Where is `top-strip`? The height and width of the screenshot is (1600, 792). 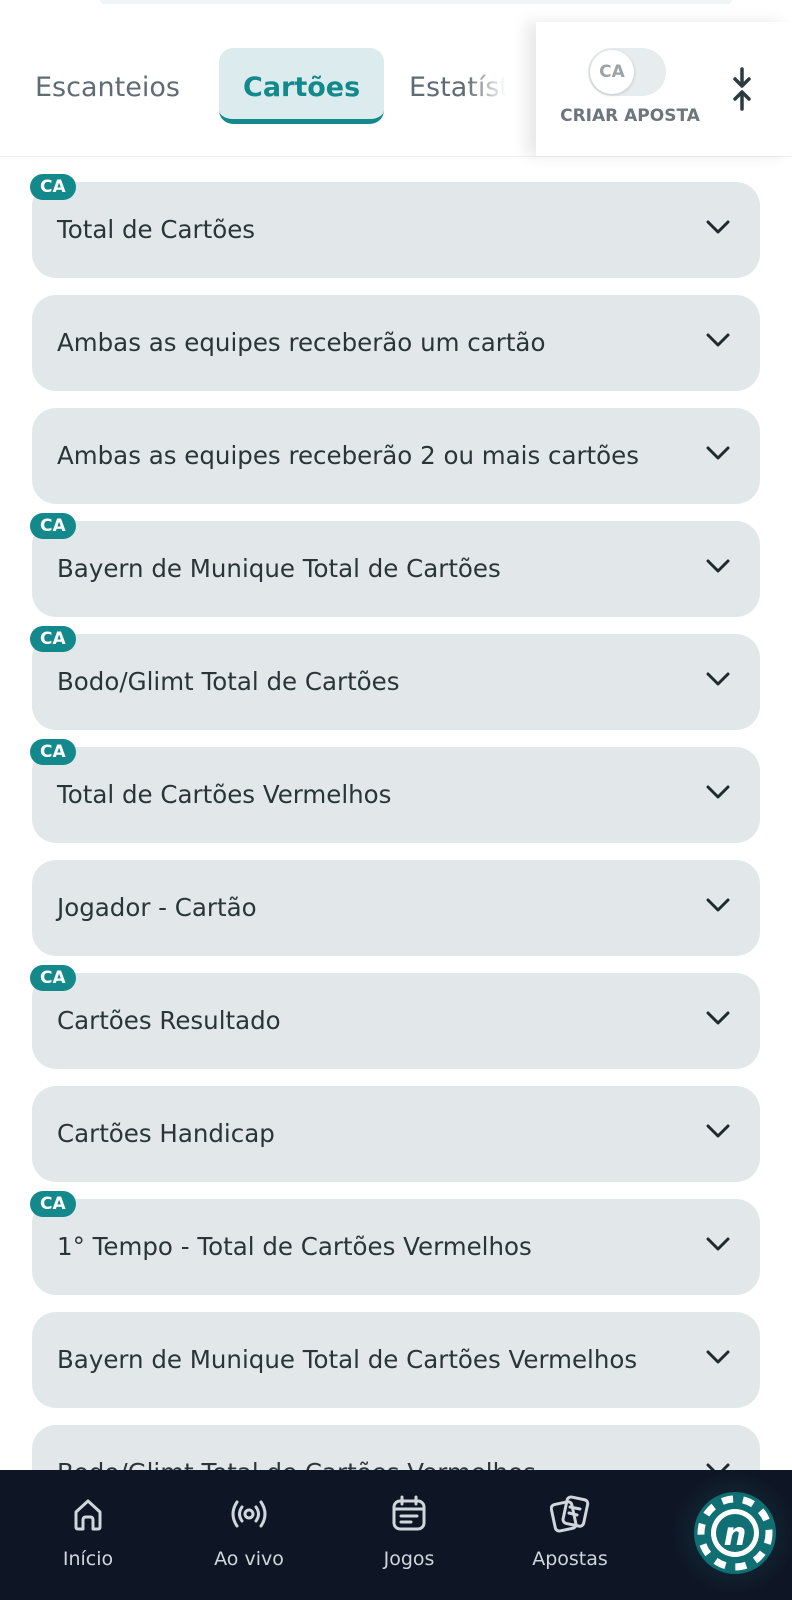
top-strip is located at coordinates (396, 11).